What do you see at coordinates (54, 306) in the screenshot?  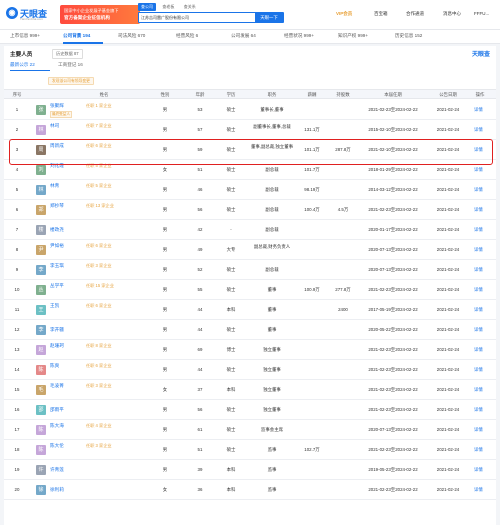 I see `person-name: 王凯` at bounding box center [54, 306].